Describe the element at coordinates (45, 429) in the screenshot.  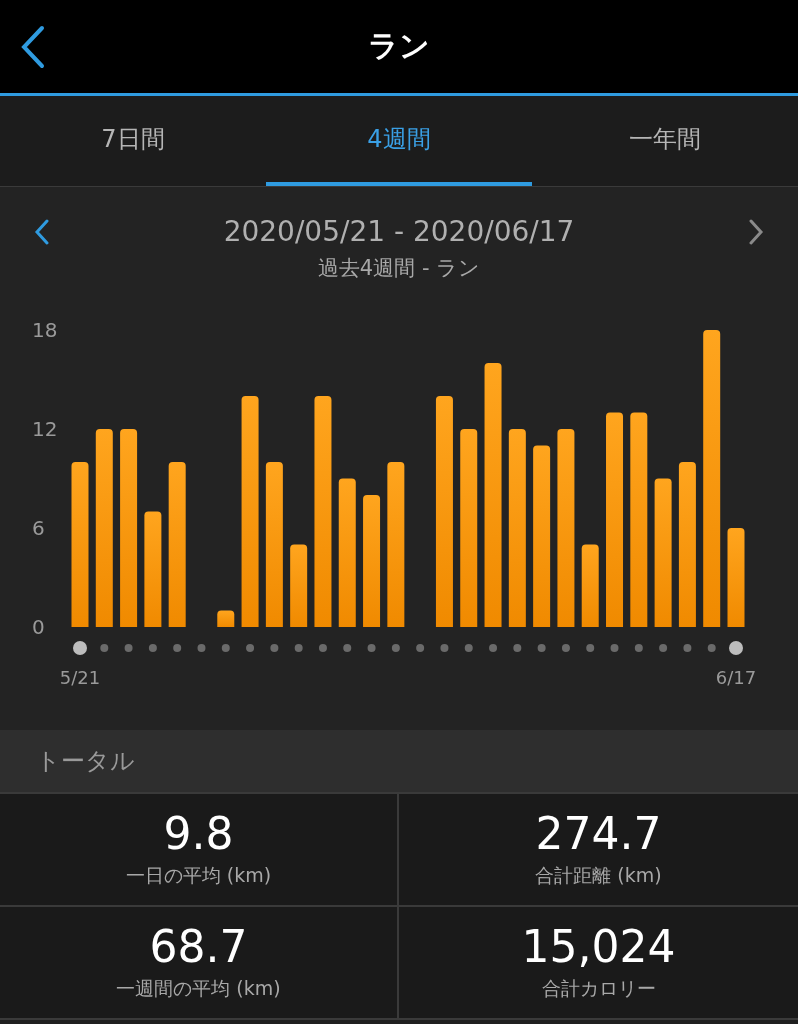
I see `y-axis-label: 12` at that location.